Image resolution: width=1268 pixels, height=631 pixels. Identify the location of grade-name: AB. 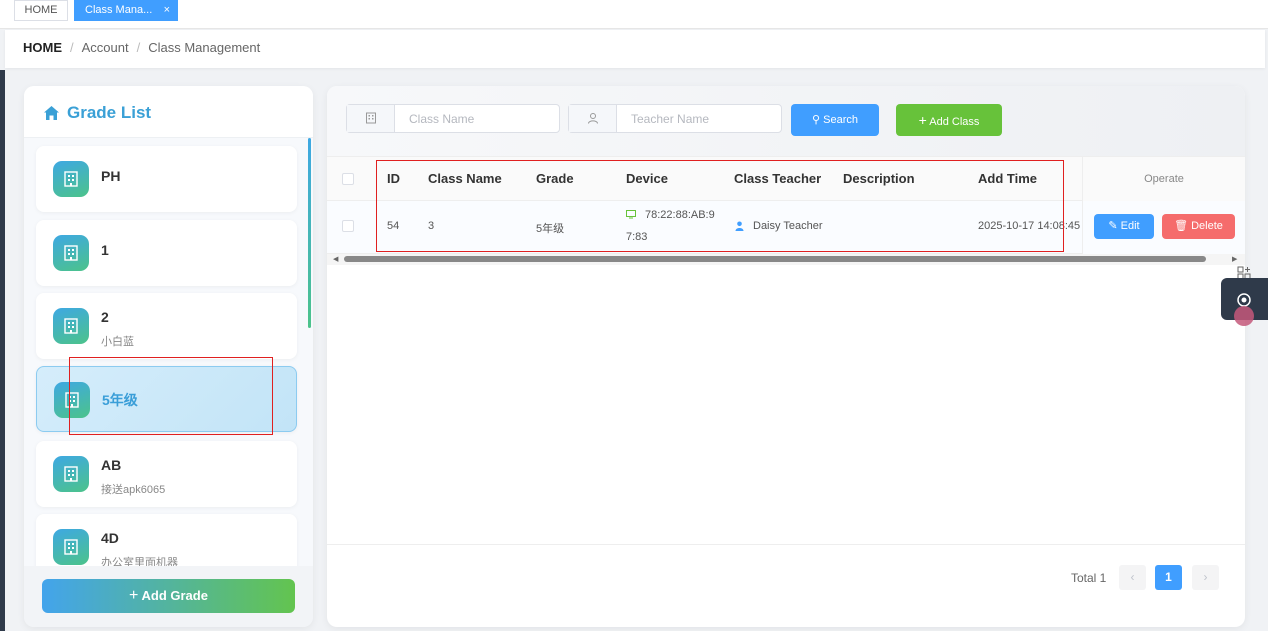
(111, 465).